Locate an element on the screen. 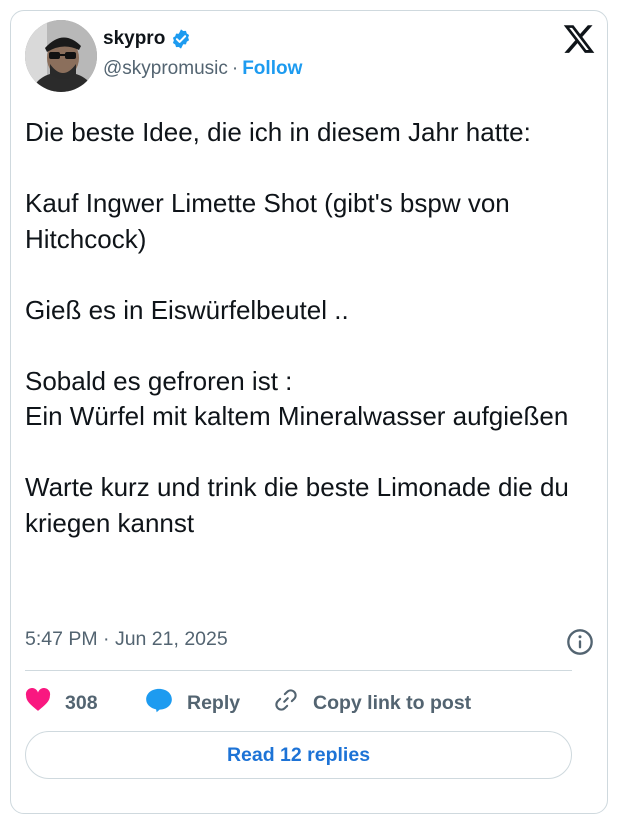  author-handle-row: @skypromusic · Follow is located at coordinates (202, 69).